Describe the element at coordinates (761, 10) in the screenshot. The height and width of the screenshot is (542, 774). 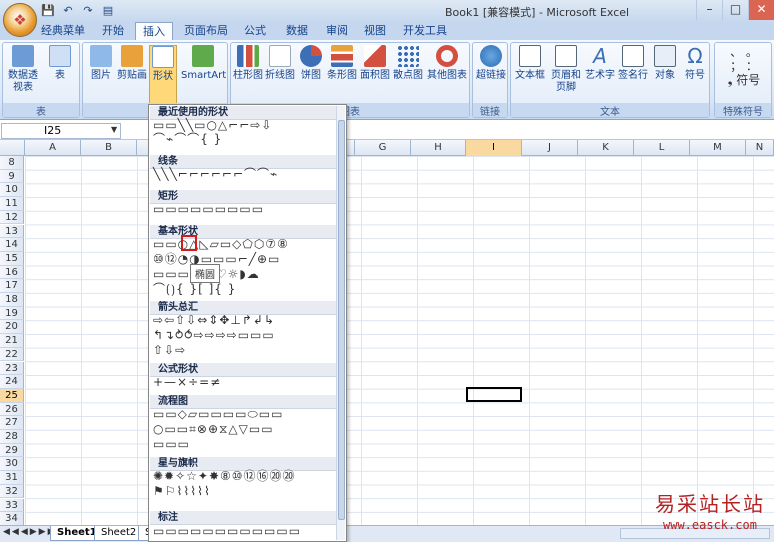
I see `close-button: ✕` at that location.